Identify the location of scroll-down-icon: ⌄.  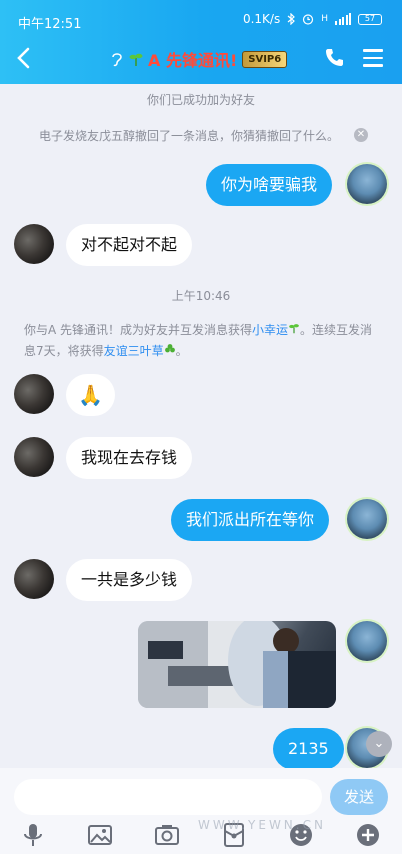
(379, 744).